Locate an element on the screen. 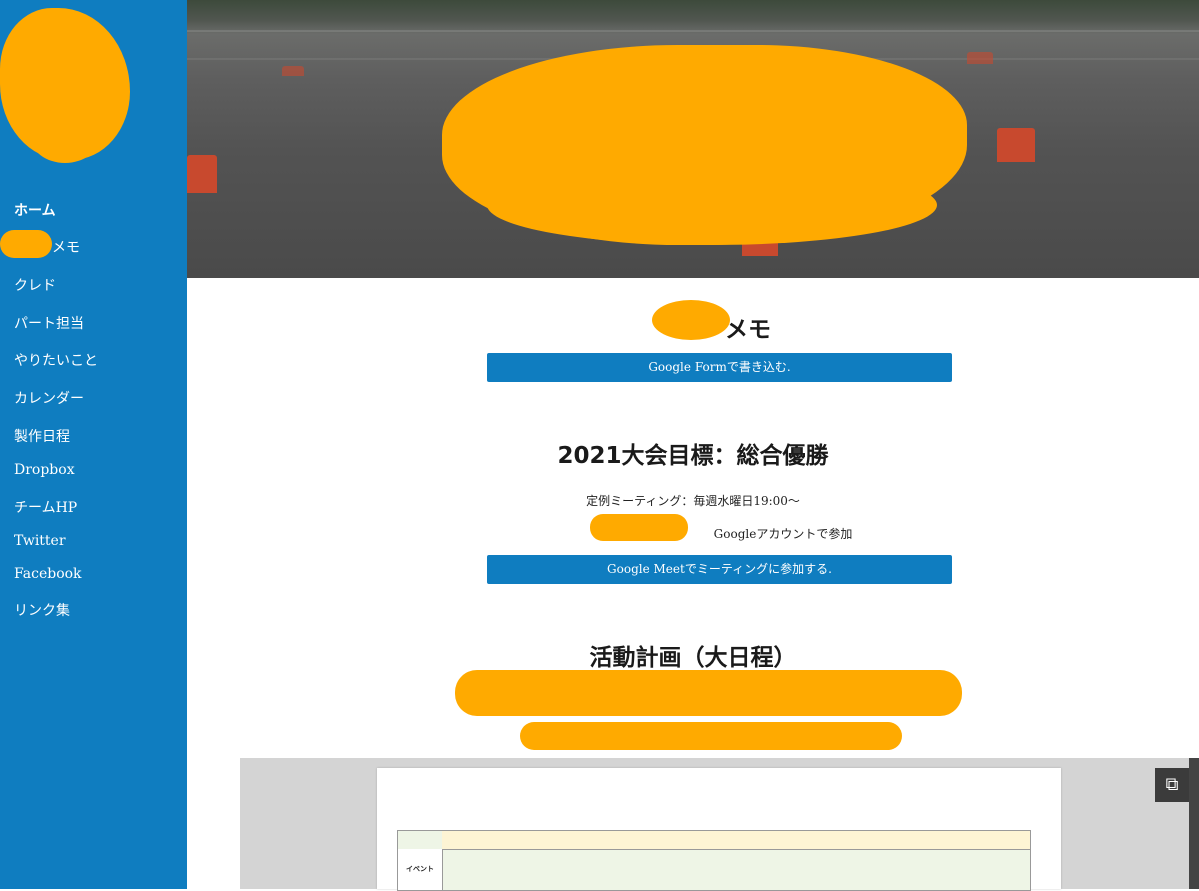  sidebar-item-calendar: カレンダー is located at coordinates (49, 398).